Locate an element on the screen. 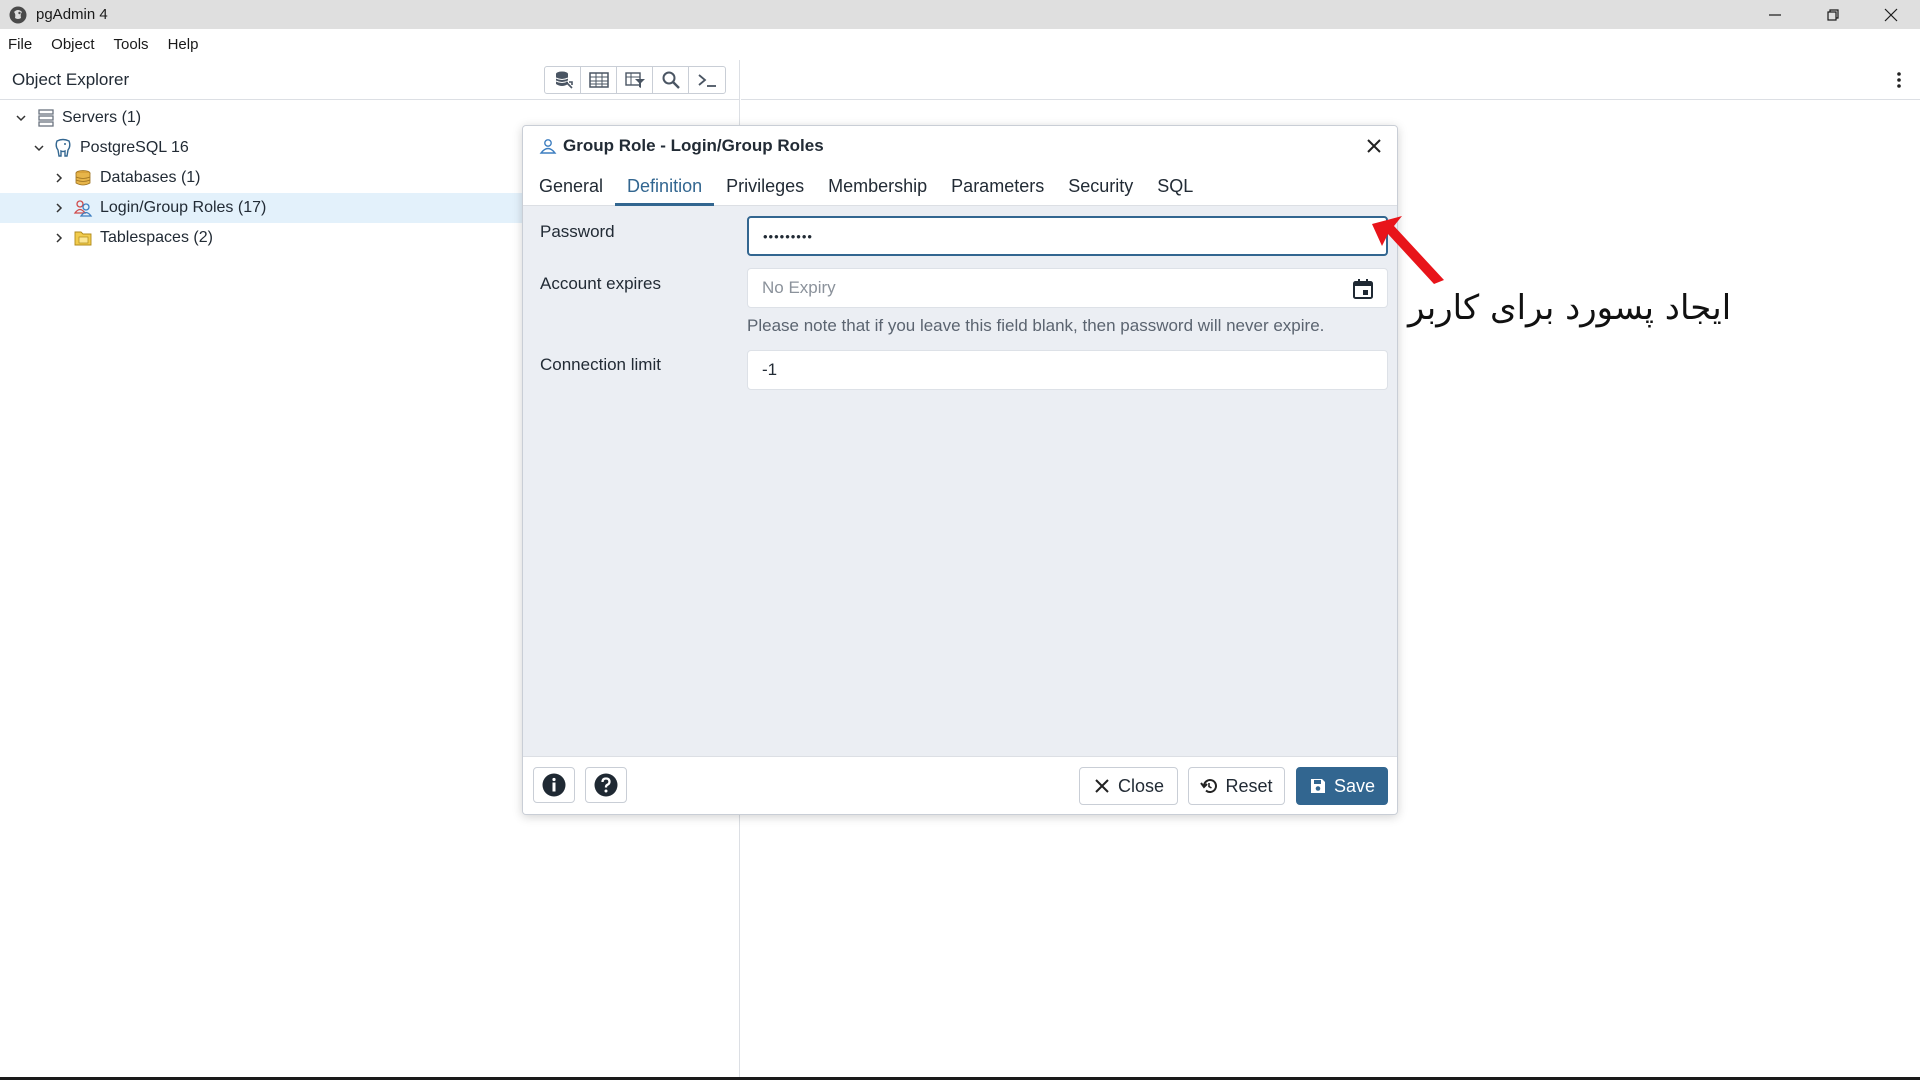 Image resolution: width=1920 pixels, height=1080 pixels. connection-limit-value: -1 is located at coordinates (770, 369).